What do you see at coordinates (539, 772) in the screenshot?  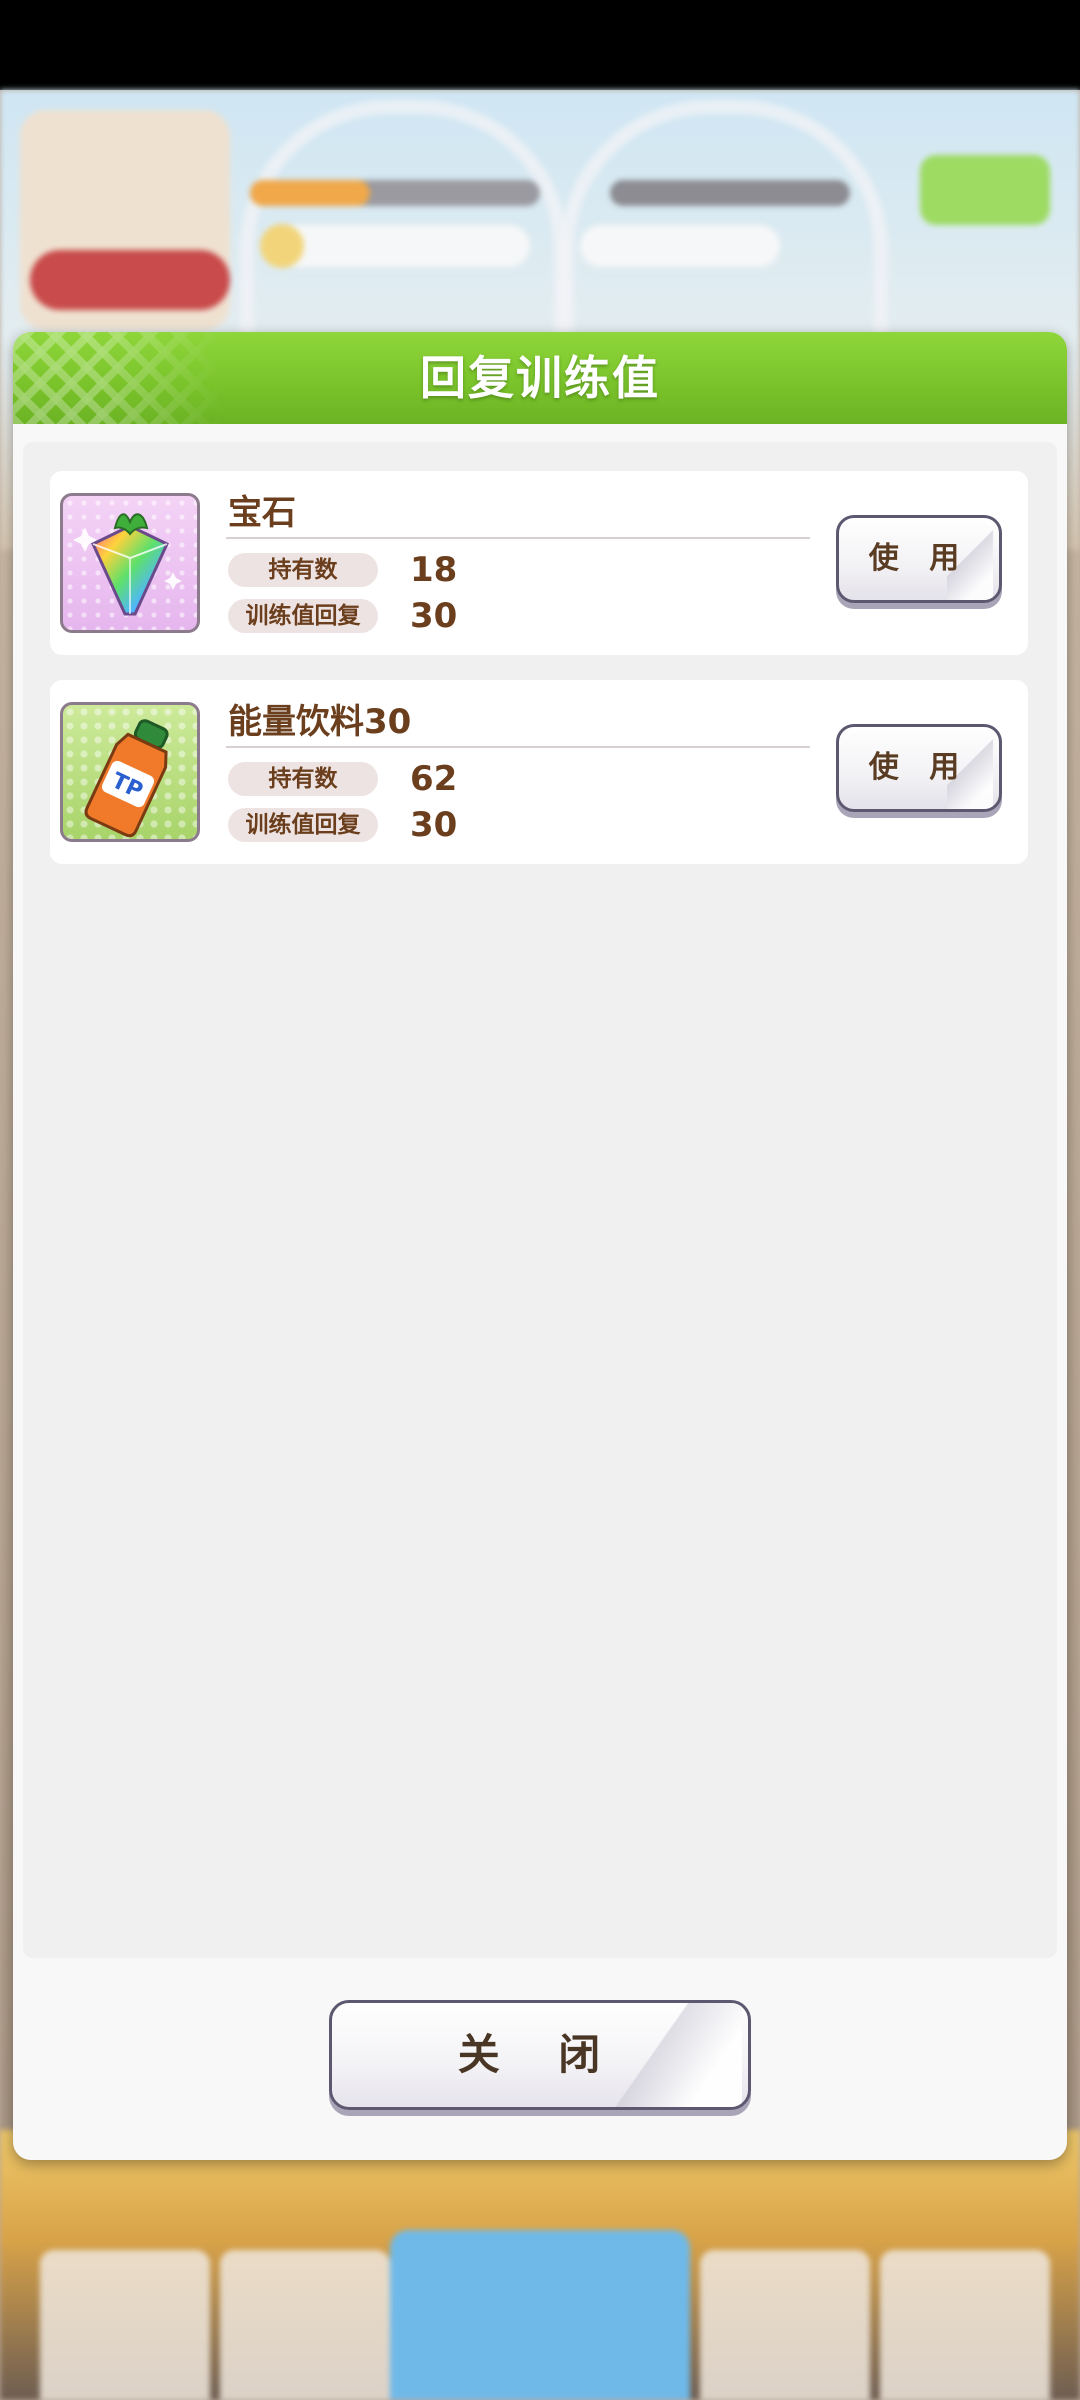 I see `list-item-energy-drink: TP 能量饮料30 持有数 62 训练值回复 30 使 用` at bounding box center [539, 772].